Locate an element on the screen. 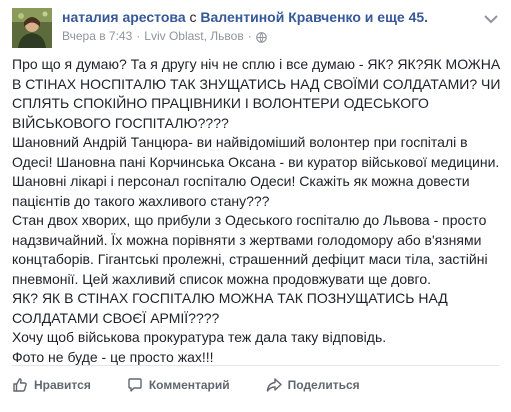 The width and height of the screenshot is (511, 412). chevron-down-icon is located at coordinates (491, 19).